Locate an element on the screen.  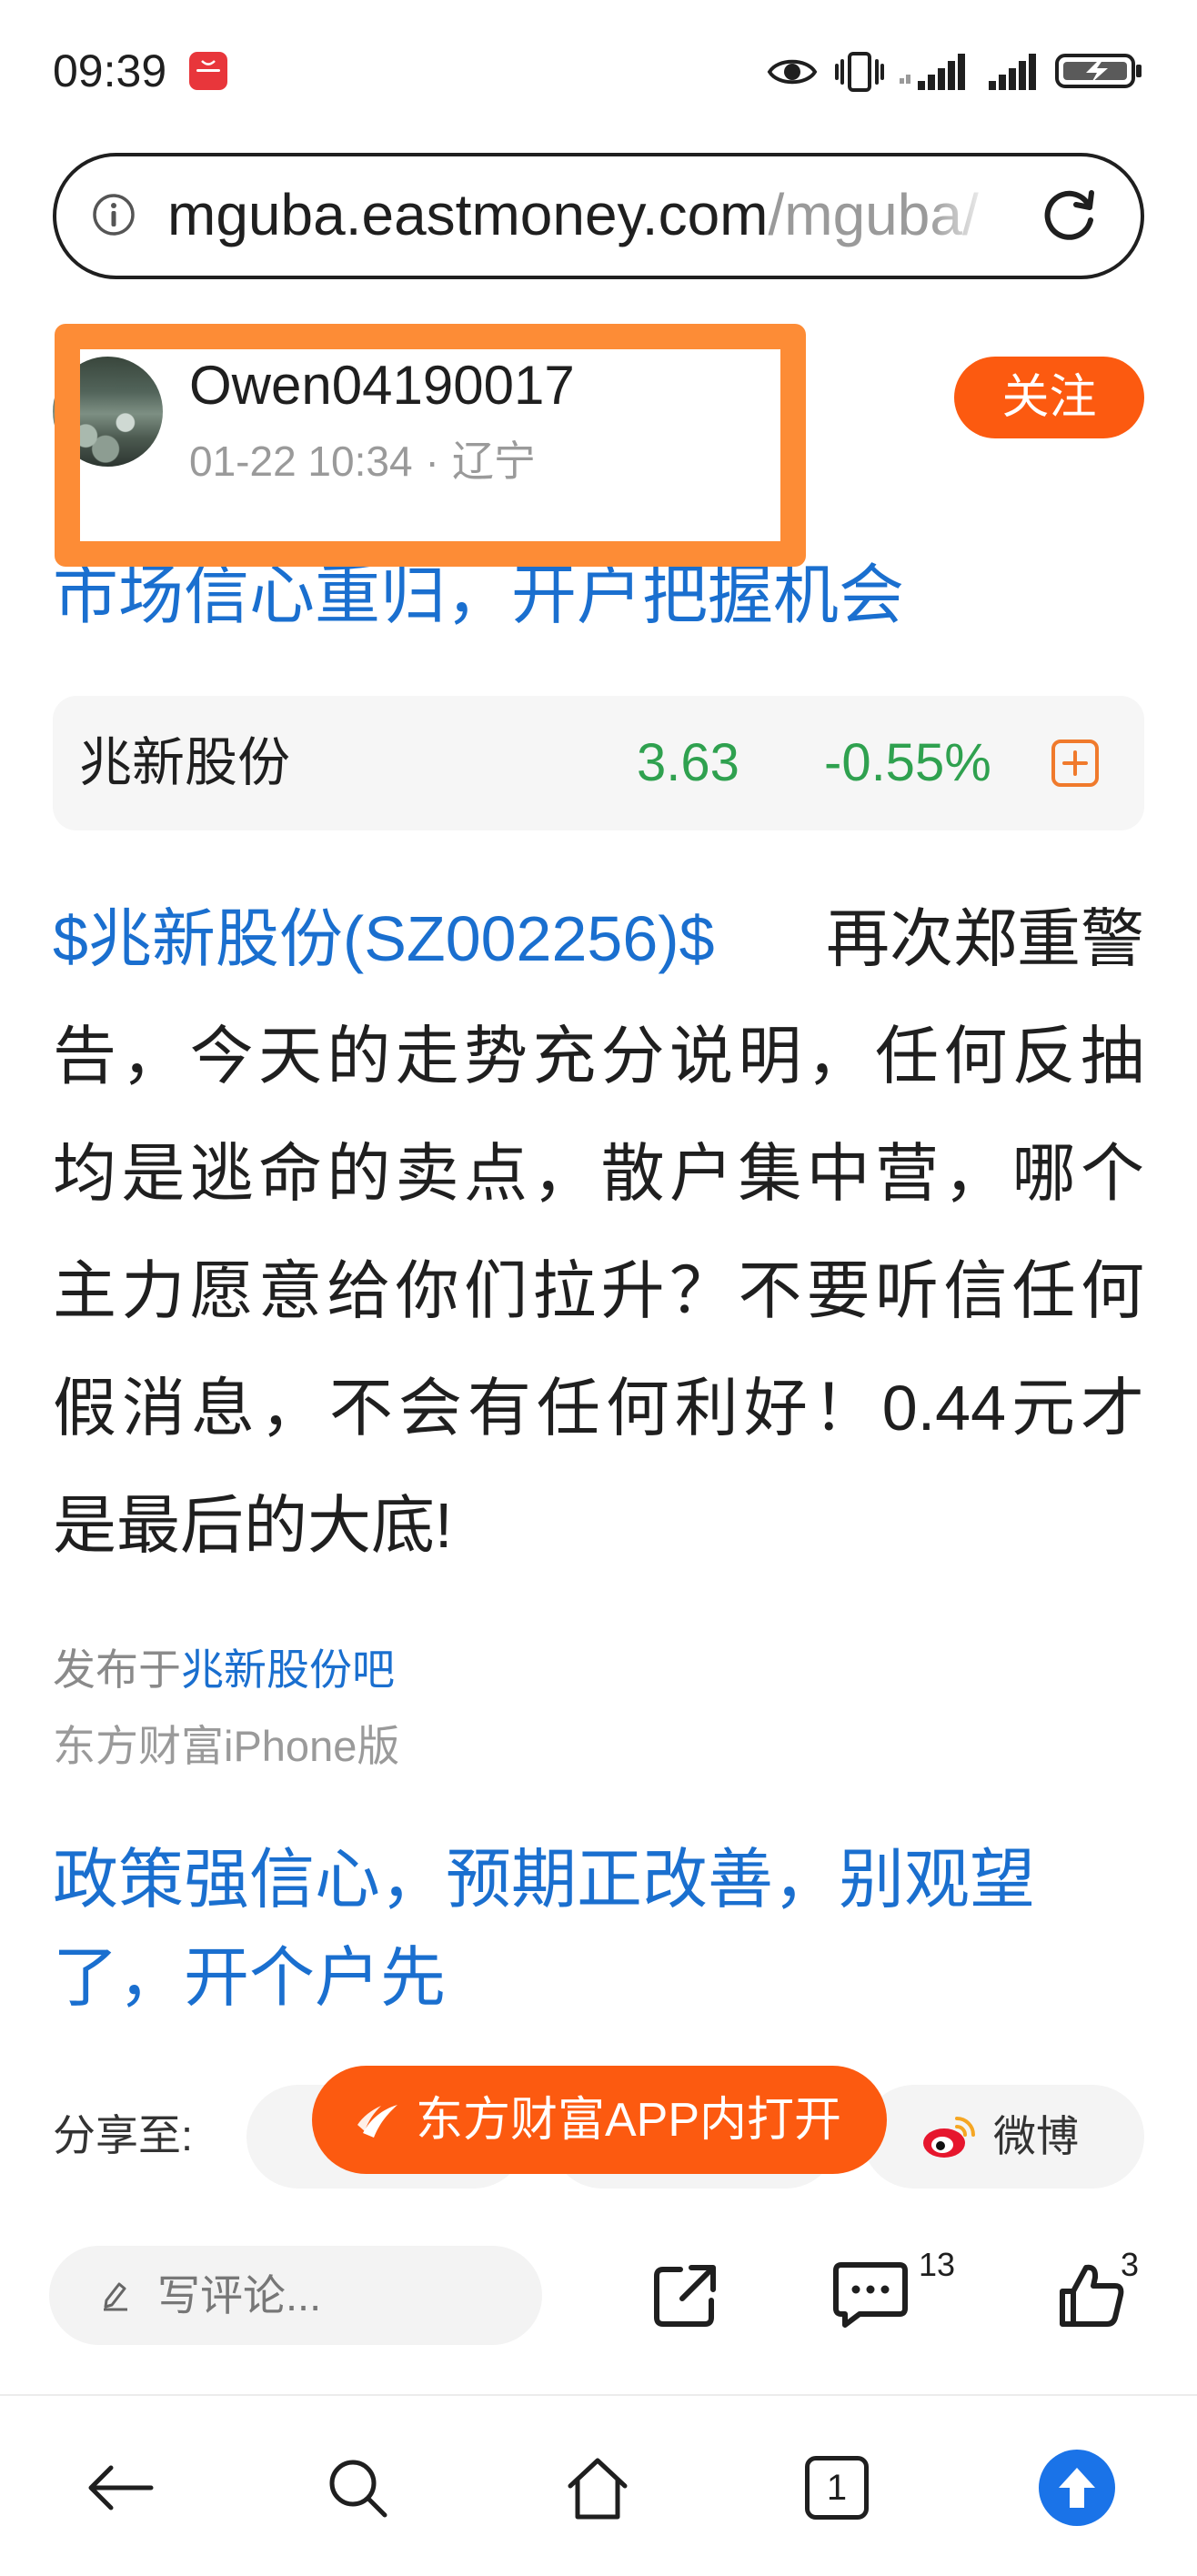
pencil-icon is located at coordinates (115, 2295).